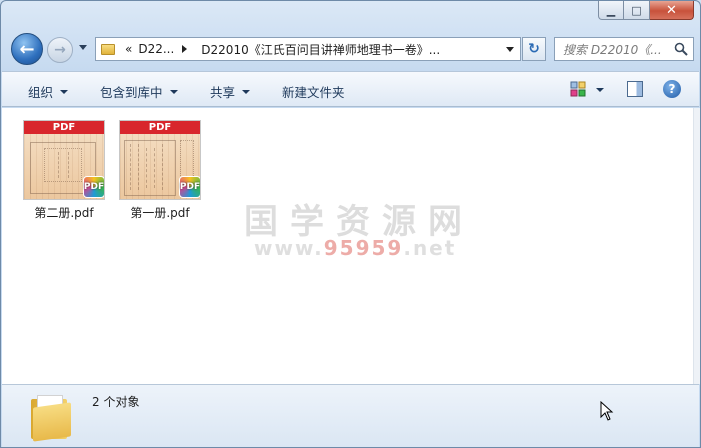  What do you see at coordinates (116, 402) in the screenshot?
I see `item-count: 2 个对象` at bounding box center [116, 402].